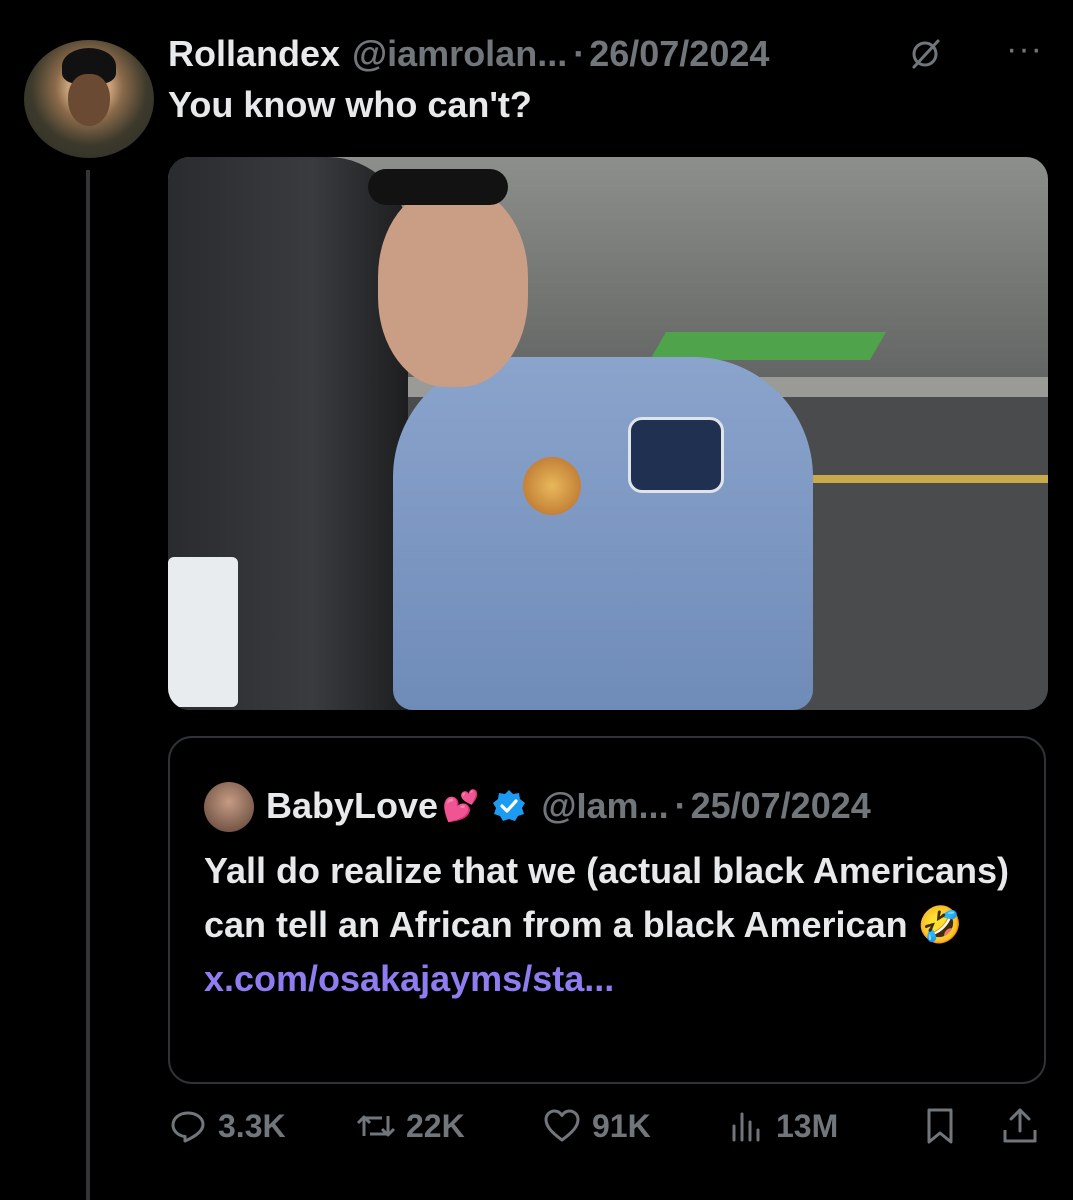 The width and height of the screenshot is (1073, 1200). I want to click on image-shoulder-patch, so click(676, 455).